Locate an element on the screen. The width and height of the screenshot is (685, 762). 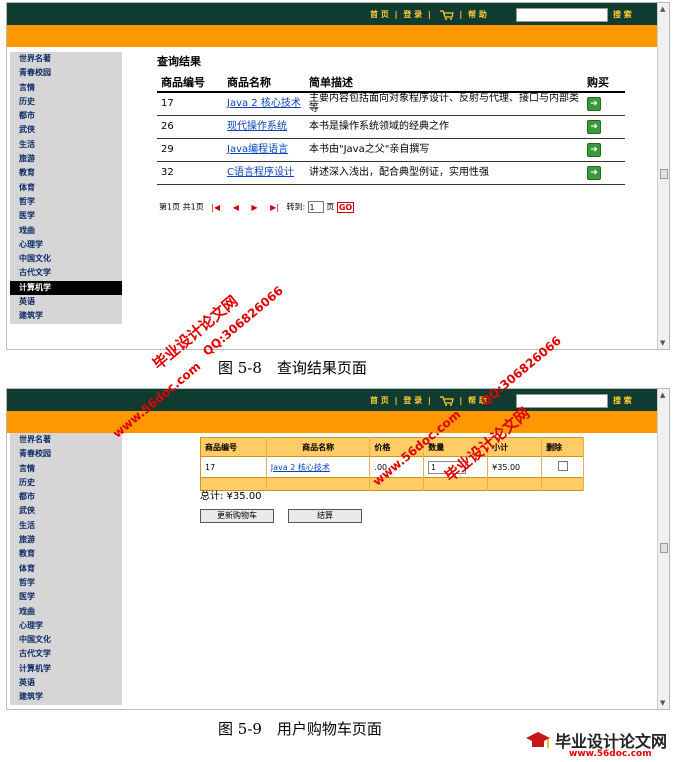
sidebar-item: 计算机学 is located at coordinates (66, 669).